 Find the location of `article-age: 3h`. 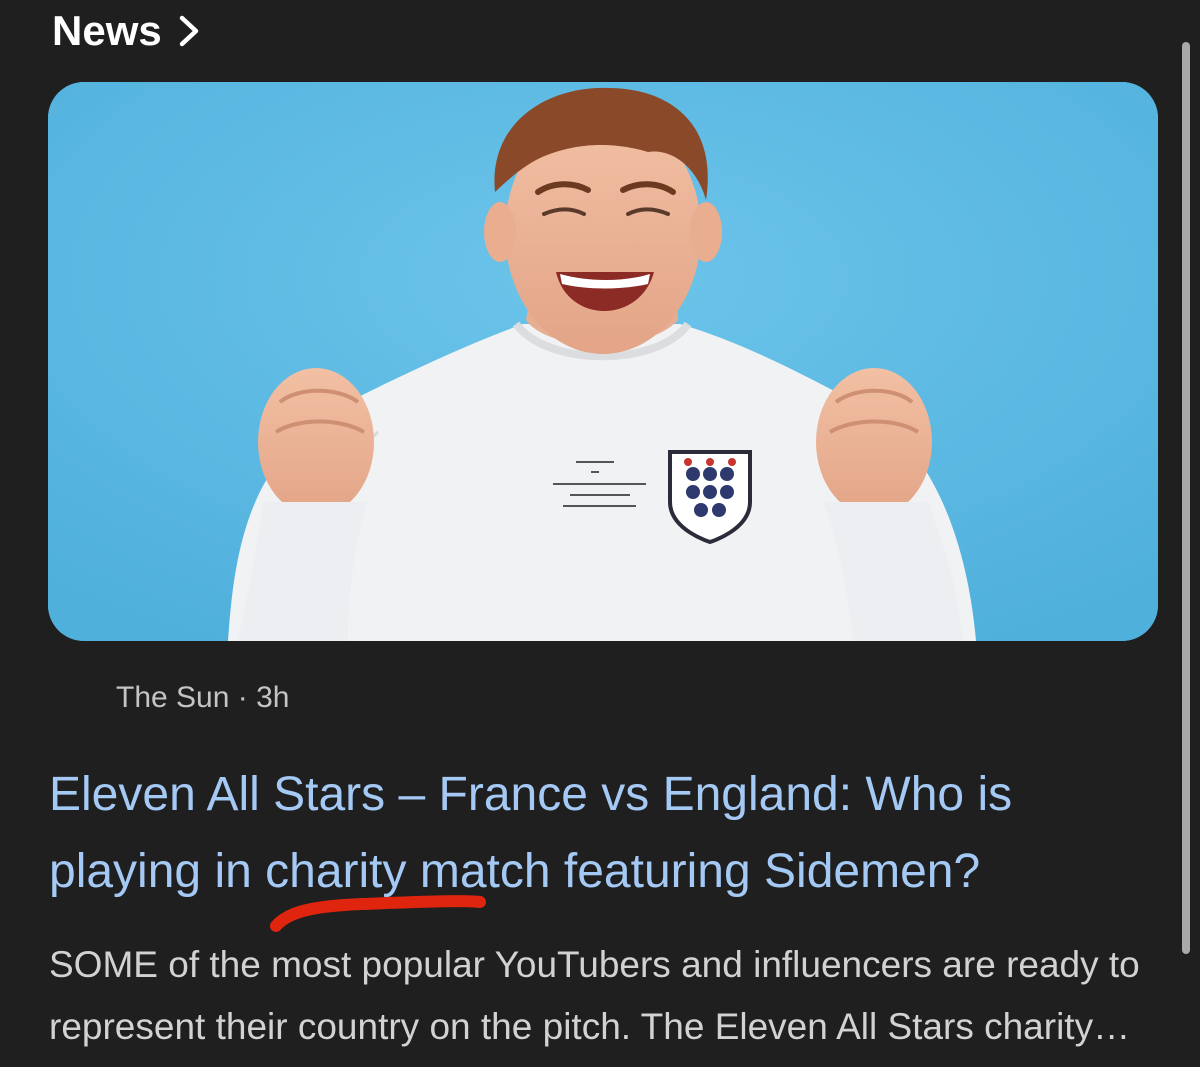

article-age: 3h is located at coordinates (273, 697).